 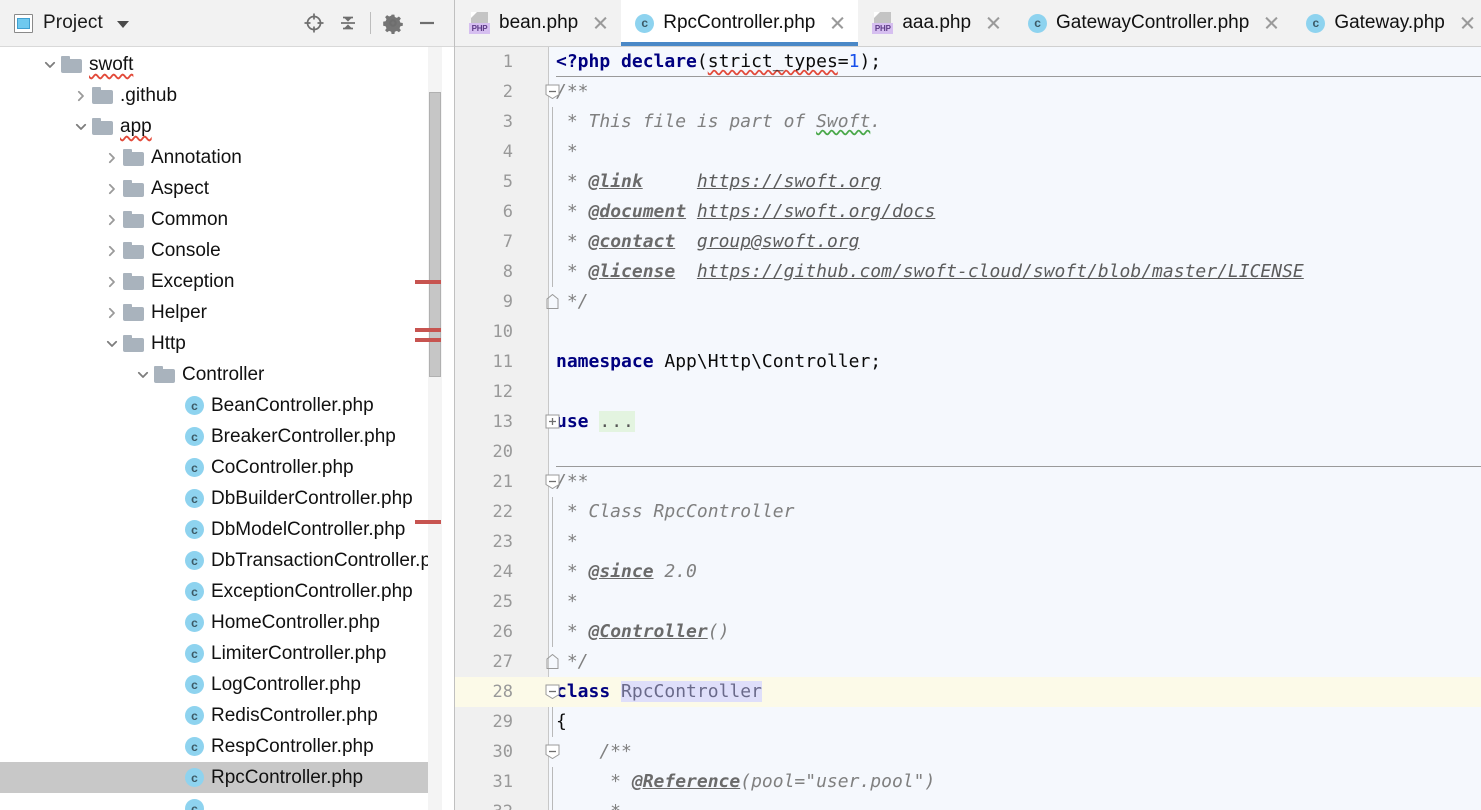 I want to click on tree-file-row: c LimiterController.php, so click(x=227, y=653).